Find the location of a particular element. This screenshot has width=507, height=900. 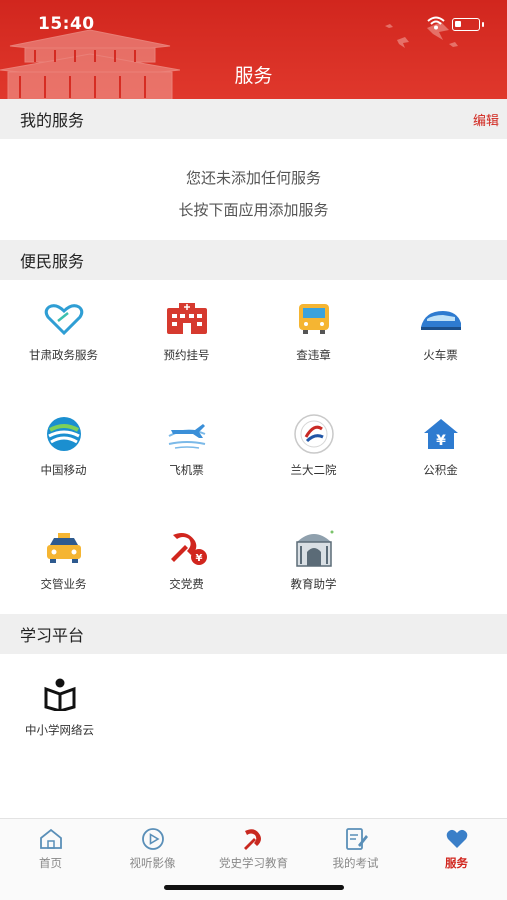

tab-label: 视听影像 is located at coordinates (152, 863).